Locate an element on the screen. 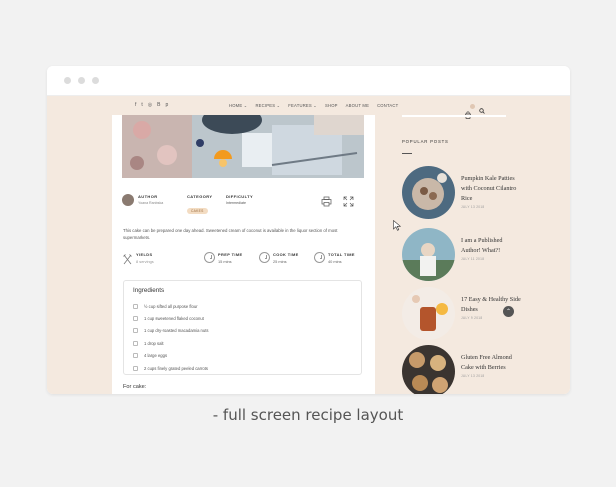  cook-time-label: COOK TIME is located at coordinates (286, 254).